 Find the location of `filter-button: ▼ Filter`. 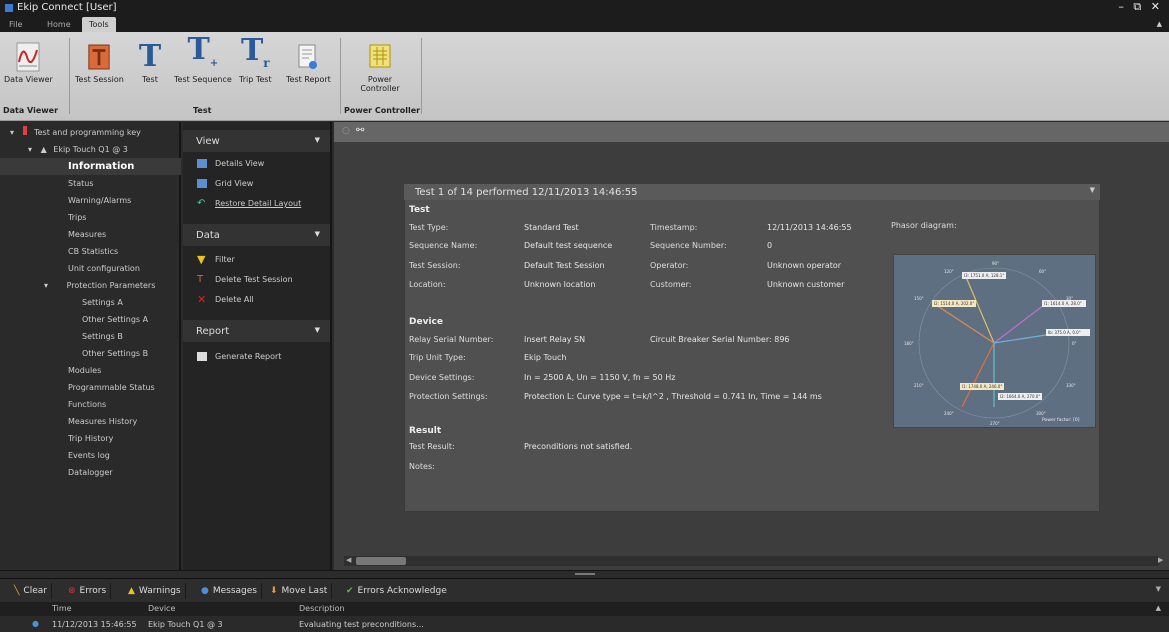

filter-button: ▼ Filter is located at coordinates (216, 259).